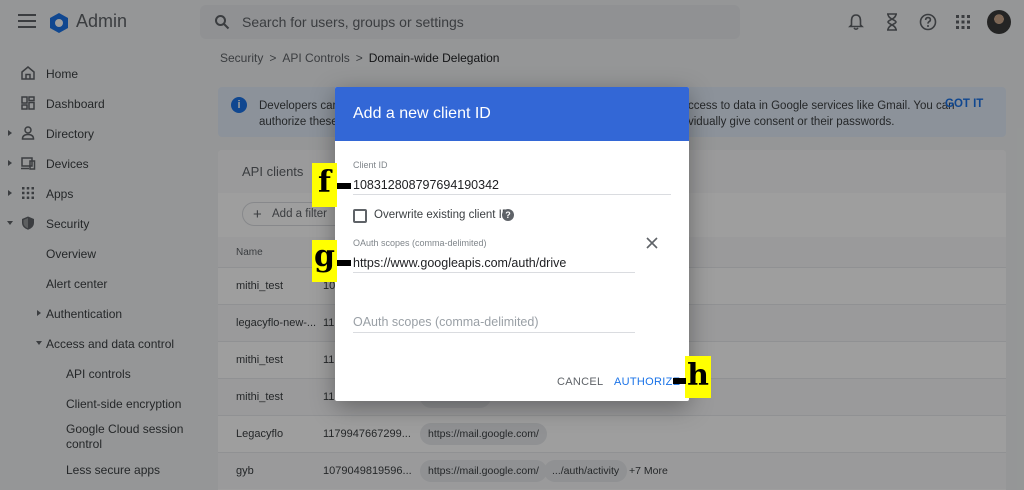 The width and height of the screenshot is (1024, 490). I want to click on oauth-scope-underline, so click(494, 272).